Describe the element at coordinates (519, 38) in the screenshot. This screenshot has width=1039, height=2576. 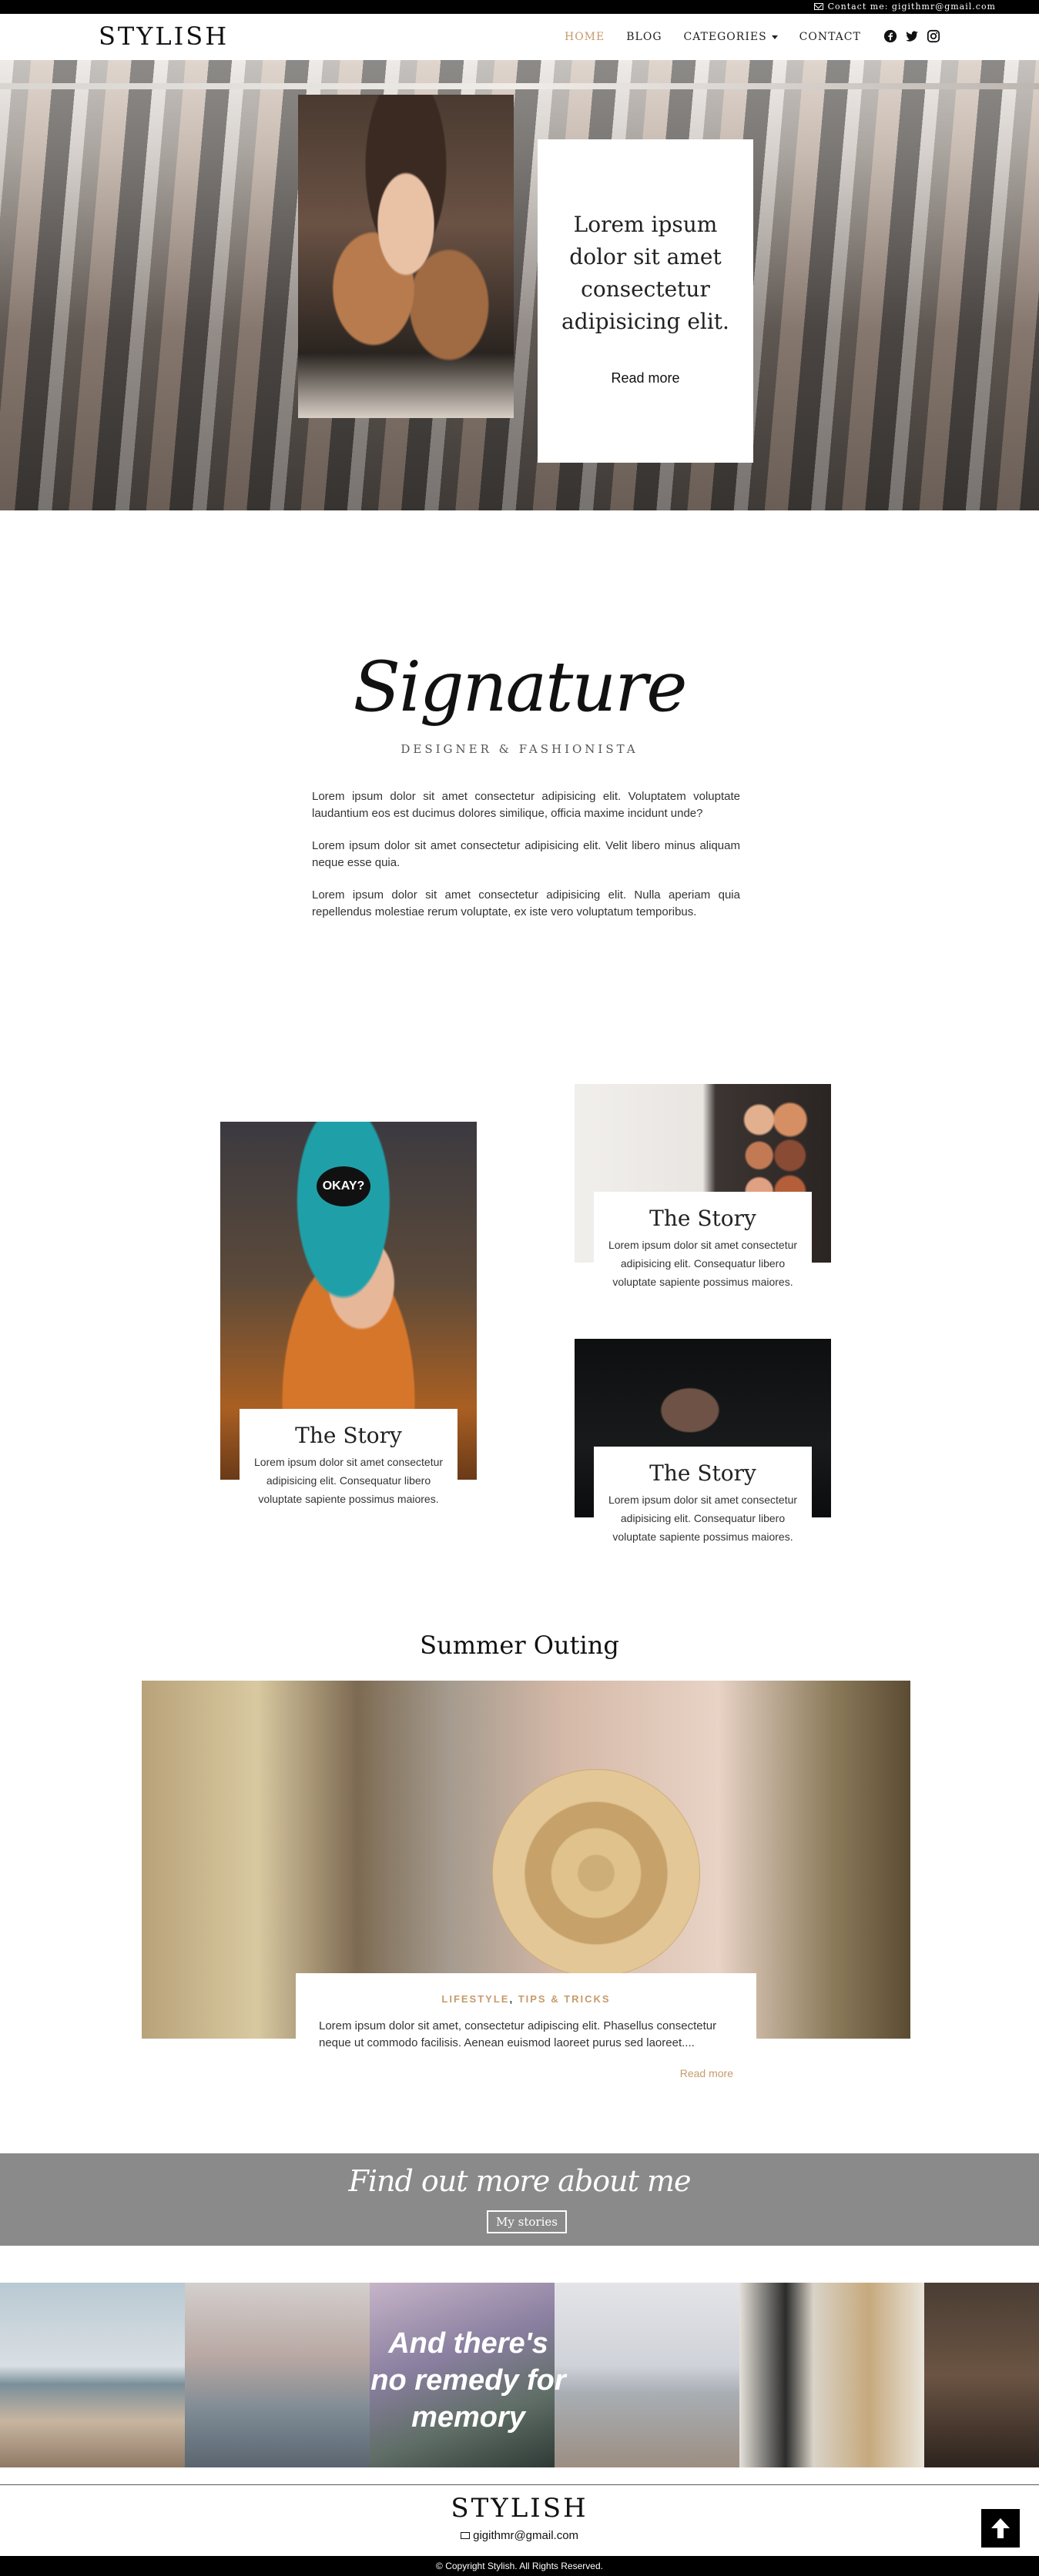
I see `navbar: STYLISH HOME BLOG CATEGORIES CONTACT` at that location.